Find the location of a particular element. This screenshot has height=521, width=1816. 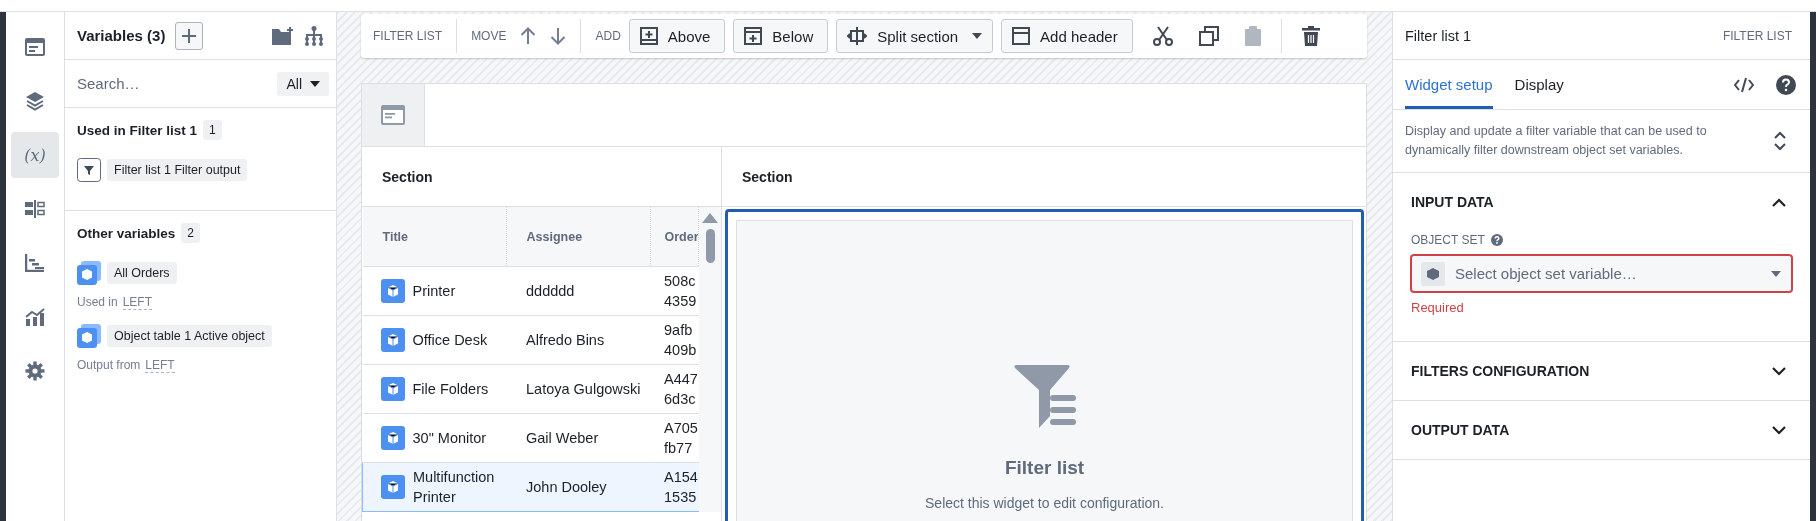

add-variable-button is located at coordinates (189, 35).